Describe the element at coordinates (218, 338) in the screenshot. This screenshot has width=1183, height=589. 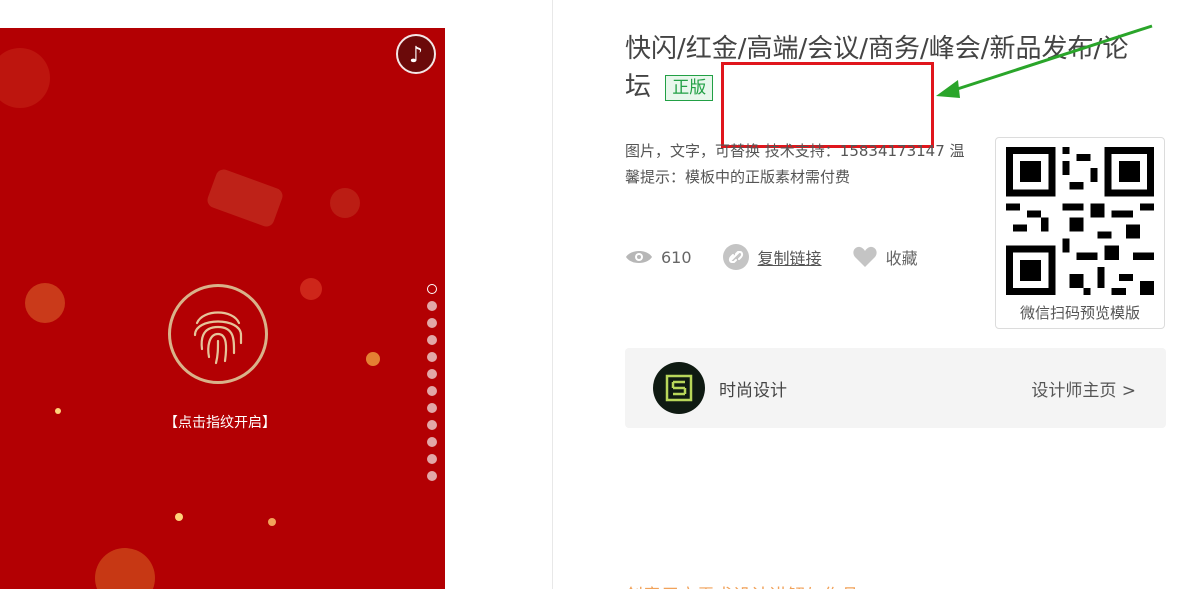
I see `fingerprint-icon` at that location.